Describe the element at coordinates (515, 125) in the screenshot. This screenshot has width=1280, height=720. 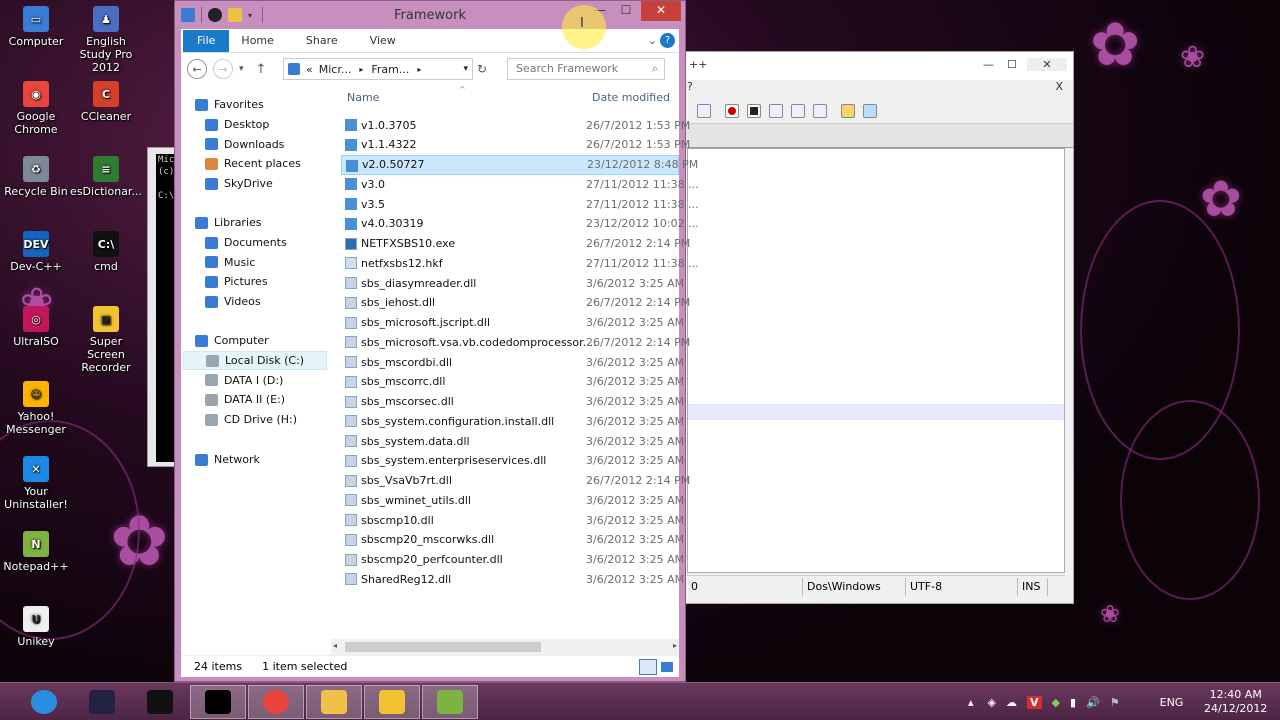
I see `folder-row: v1.0.3705 26/7/2012 1:53 PM` at that location.